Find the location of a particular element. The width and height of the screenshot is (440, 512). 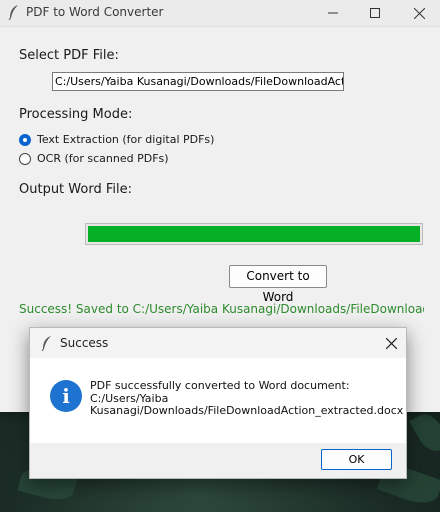

dialog-close-button is located at coordinates (391, 343).